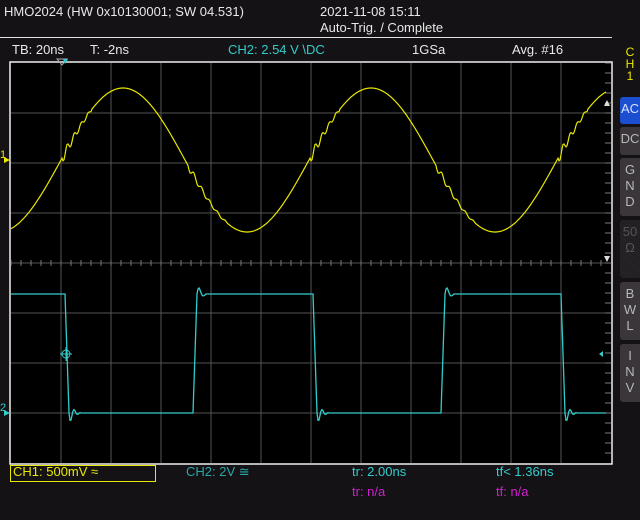 The height and width of the screenshot is (520, 640). I want to click on math-fall-time: tf: n/a, so click(512, 491).